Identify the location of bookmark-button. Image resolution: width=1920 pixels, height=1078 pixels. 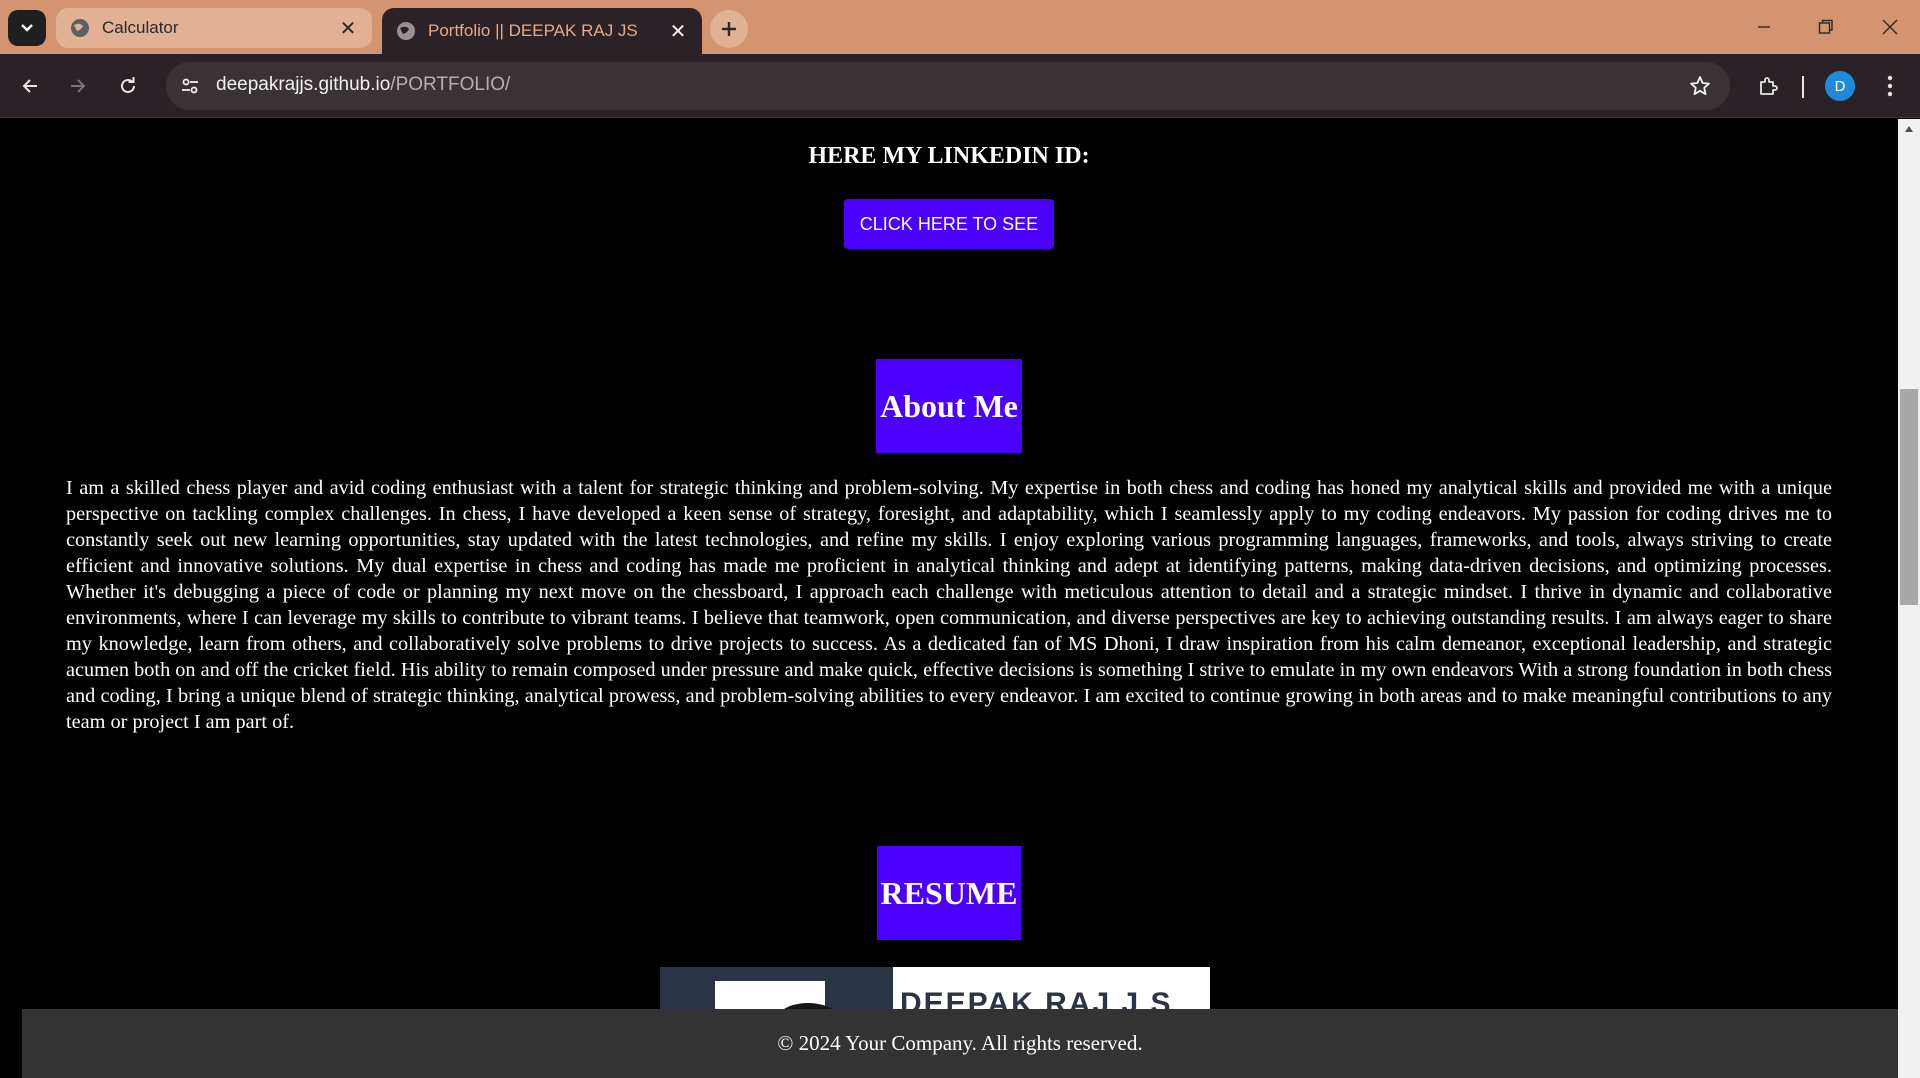
(1700, 86).